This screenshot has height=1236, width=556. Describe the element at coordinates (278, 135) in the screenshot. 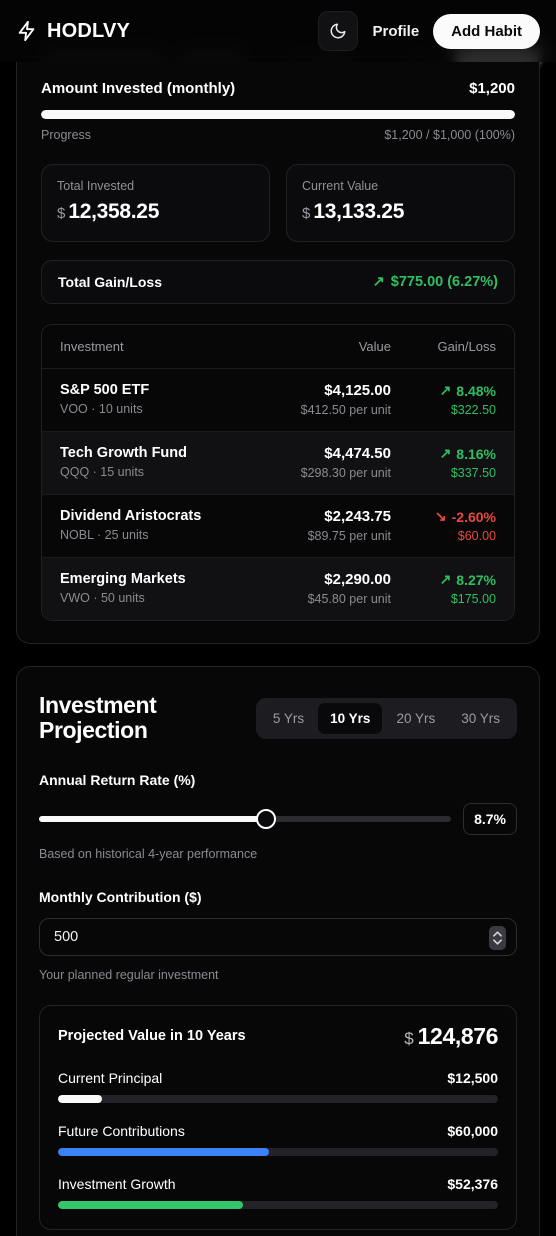

I see `progress-row: Progress $1,200 / $1,000 (100%)` at that location.